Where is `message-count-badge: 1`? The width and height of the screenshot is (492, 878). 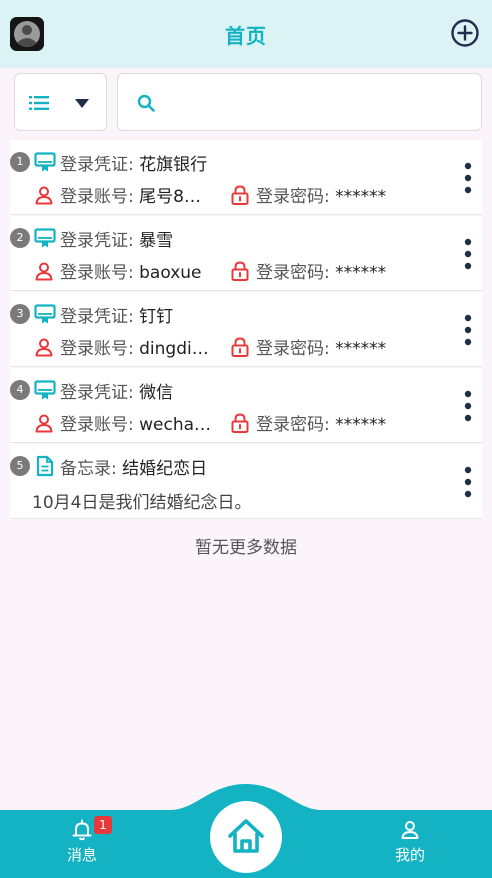 message-count-badge: 1 is located at coordinates (103, 825).